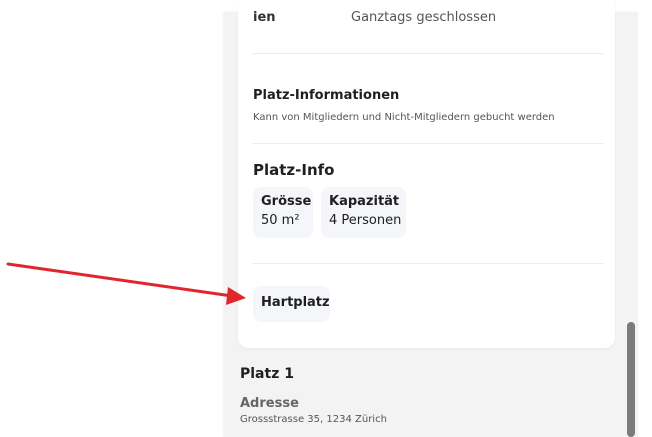 The width and height of the screenshot is (652, 437). Describe the element at coordinates (267, 374) in the screenshot. I see `platz-title: Platz 1` at that location.